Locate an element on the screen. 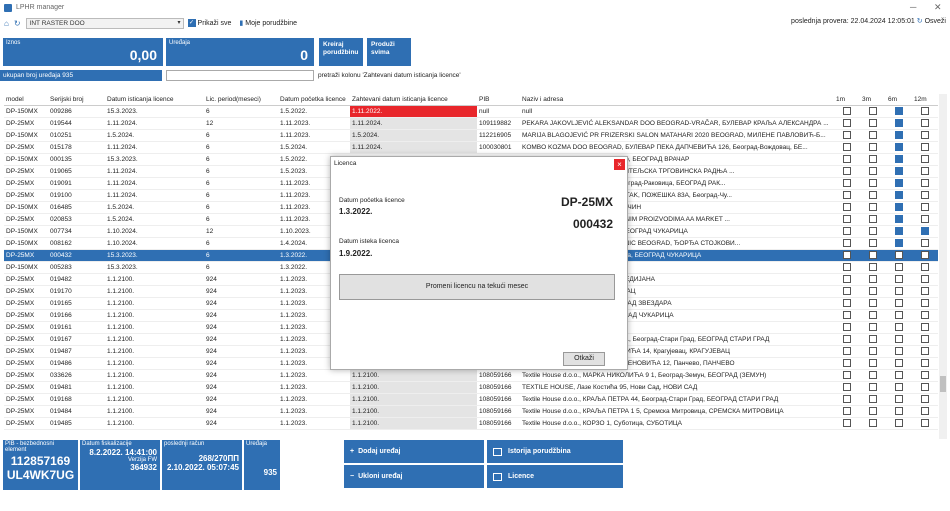 The width and height of the screenshot is (950, 511). create-order-button: Kreiraj porudžbinu is located at coordinates (341, 52).